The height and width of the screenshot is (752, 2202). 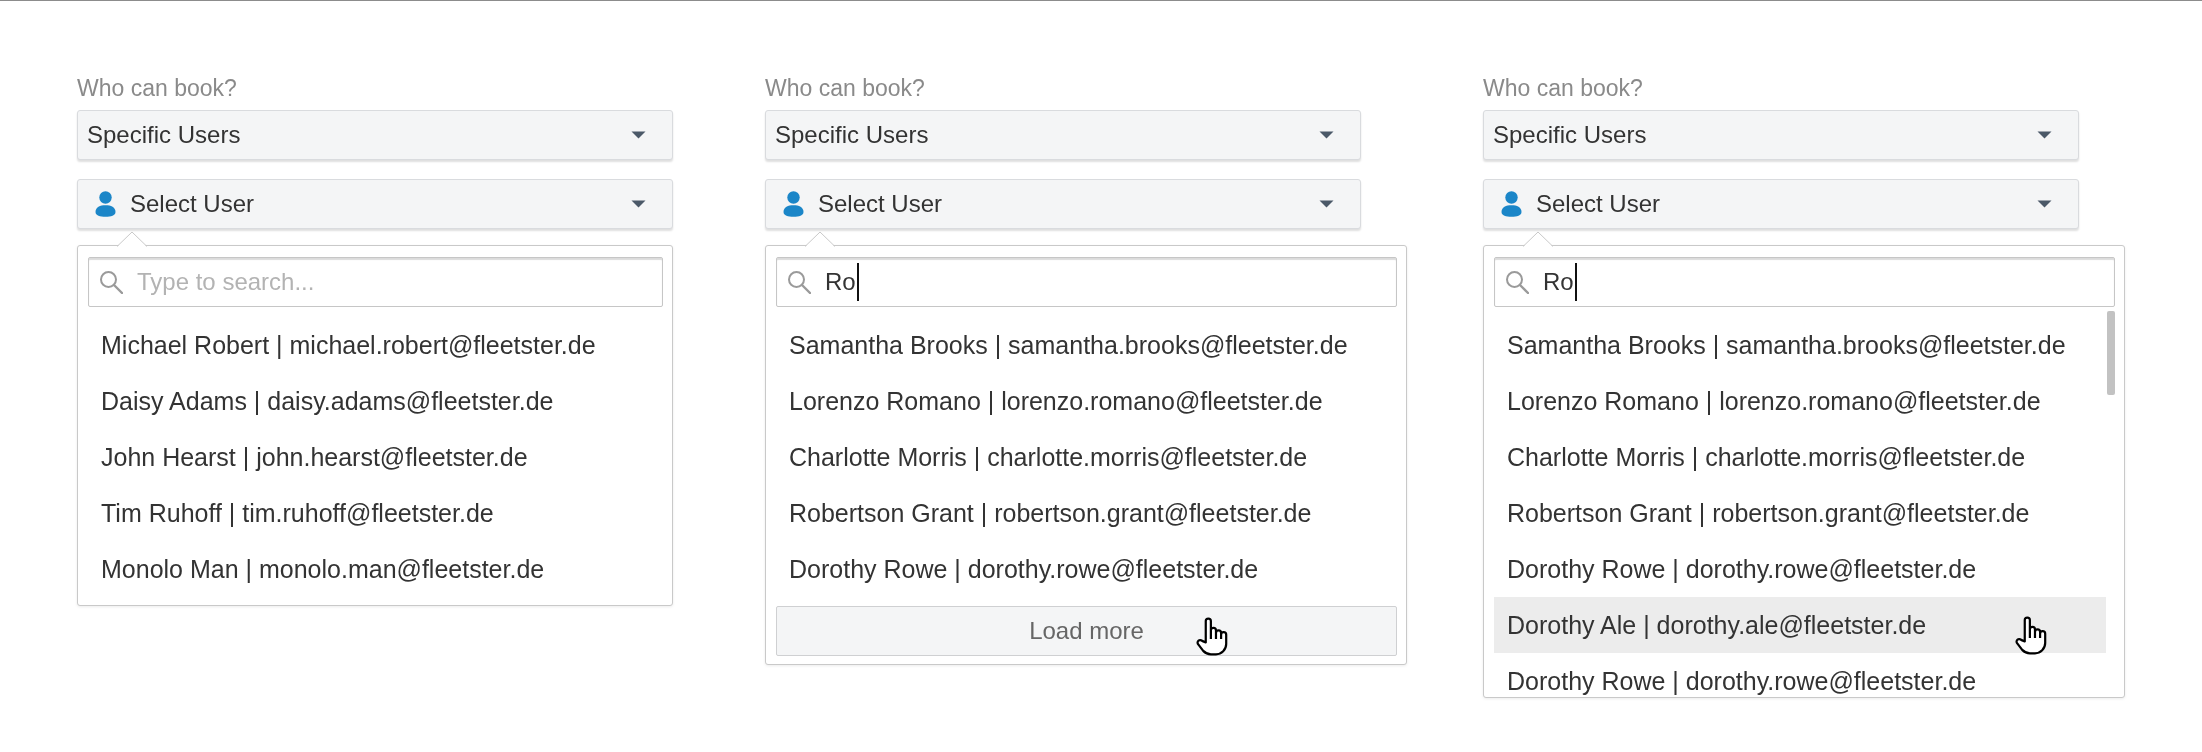 I want to click on user-option: Tim Ruhoff | tim.ruhoff@fleetster.de, so click(x=375, y=513).